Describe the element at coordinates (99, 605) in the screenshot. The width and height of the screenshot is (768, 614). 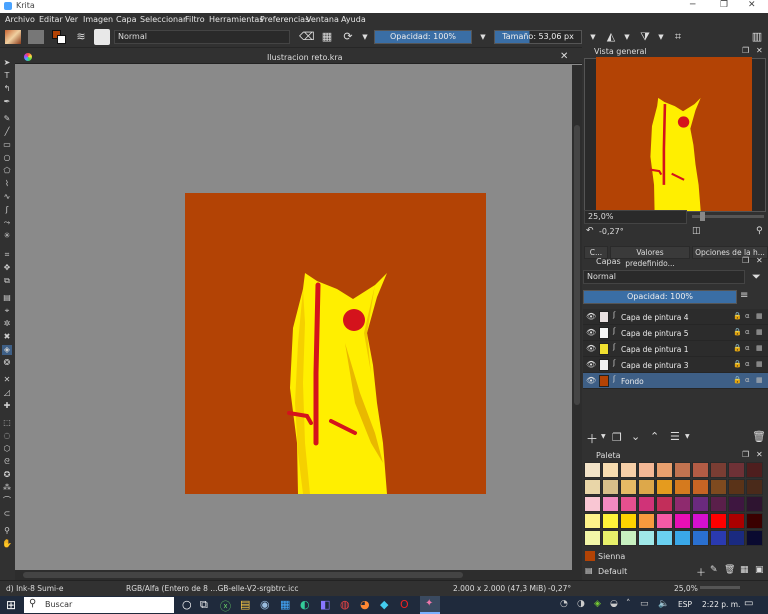
I see `taskbar-search: ⚲ Buscar` at that location.